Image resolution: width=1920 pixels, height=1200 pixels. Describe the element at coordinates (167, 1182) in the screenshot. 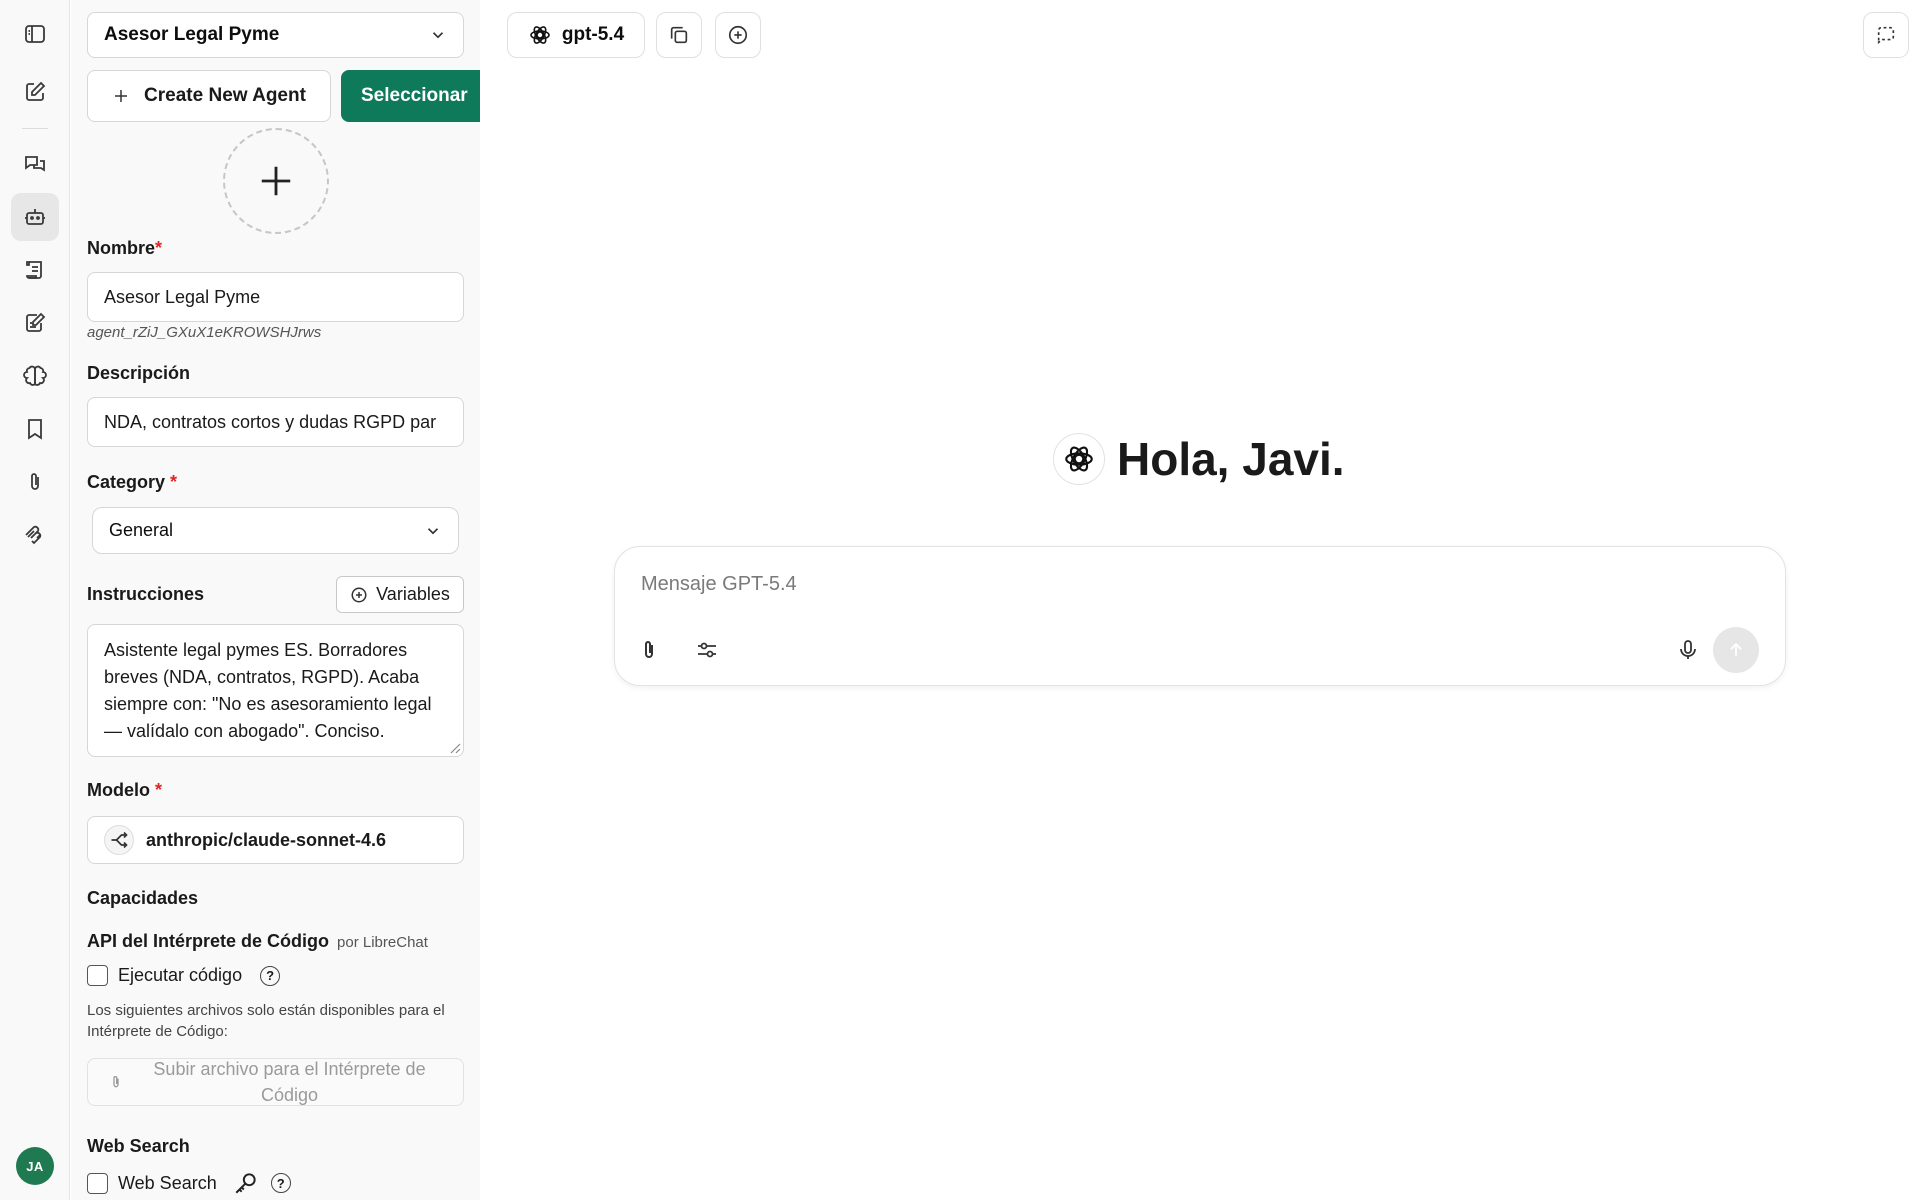

I see `web-search-checkbox-label: Web Search` at that location.